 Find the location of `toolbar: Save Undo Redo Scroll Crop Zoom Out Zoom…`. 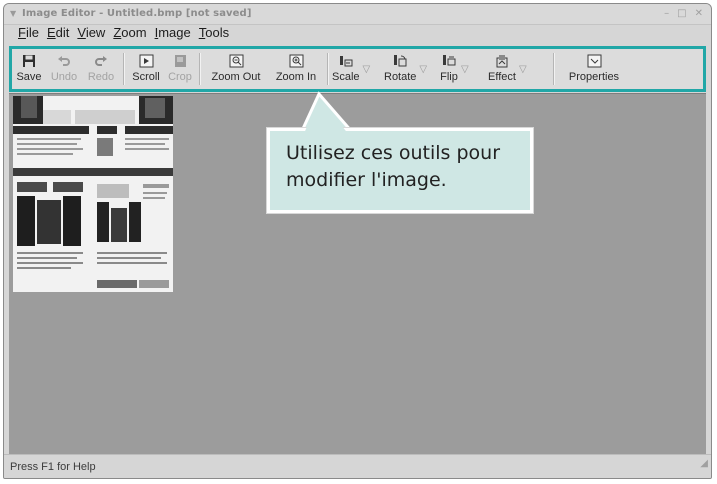

toolbar: Save Undo Redo Scroll Crop Zoom Out Zoom… is located at coordinates (357, 69).